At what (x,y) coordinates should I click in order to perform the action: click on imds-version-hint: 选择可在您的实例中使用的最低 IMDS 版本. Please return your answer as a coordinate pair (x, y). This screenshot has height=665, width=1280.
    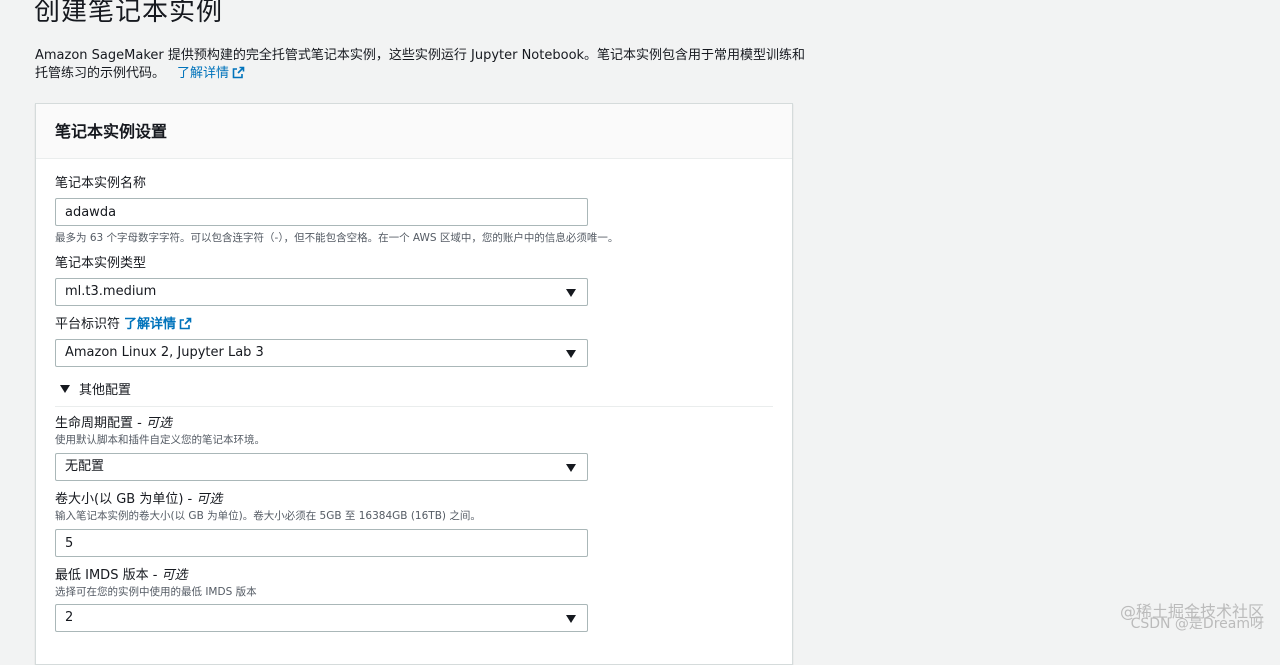
    Looking at the image, I should click on (156, 592).